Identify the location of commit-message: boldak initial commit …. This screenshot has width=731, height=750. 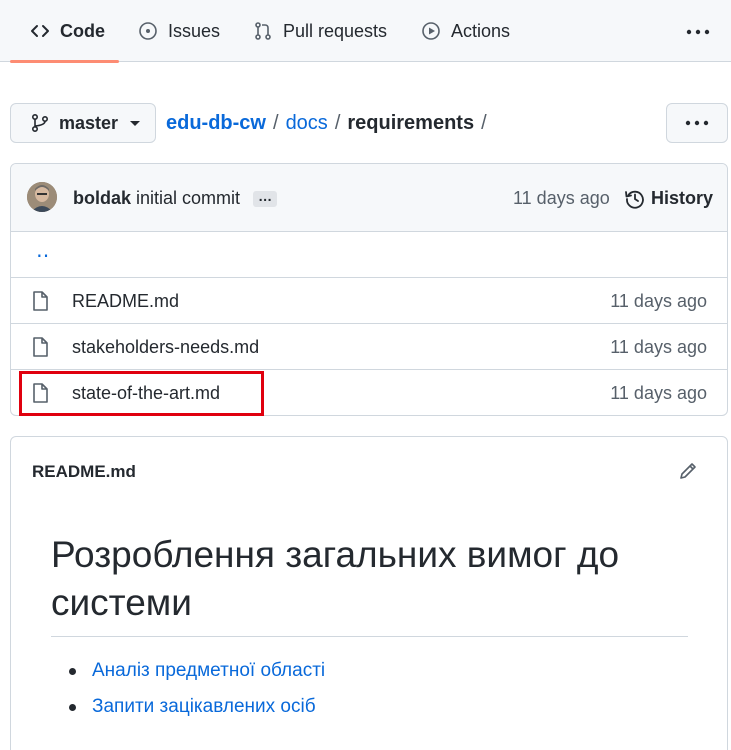
(175, 198).